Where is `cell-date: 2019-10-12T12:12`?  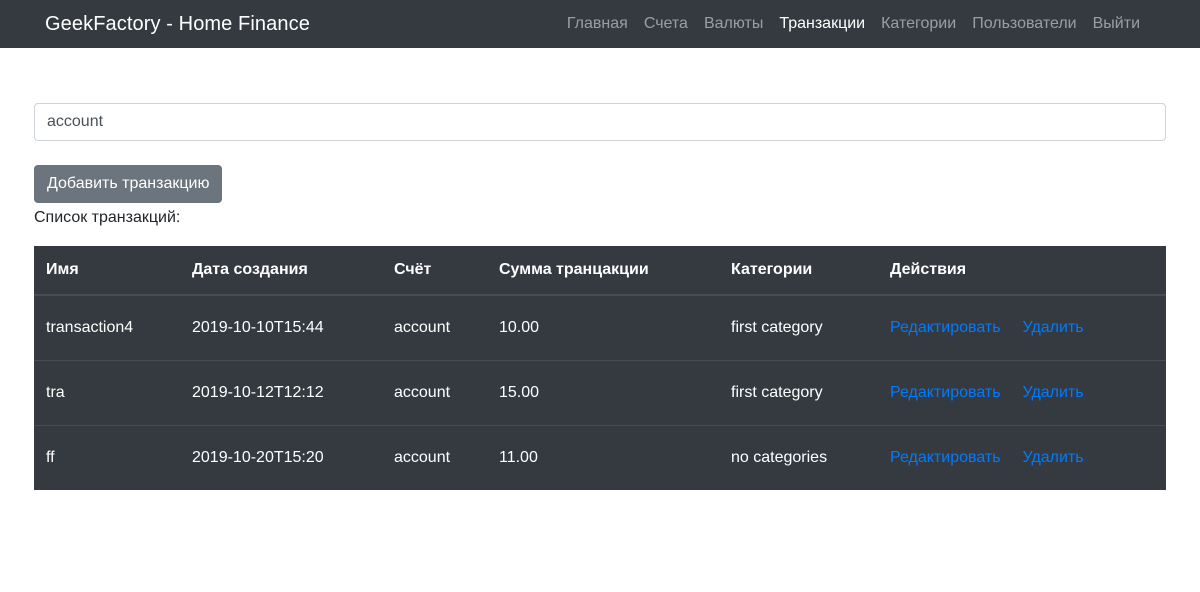
cell-date: 2019-10-12T12:12 is located at coordinates (281, 393).